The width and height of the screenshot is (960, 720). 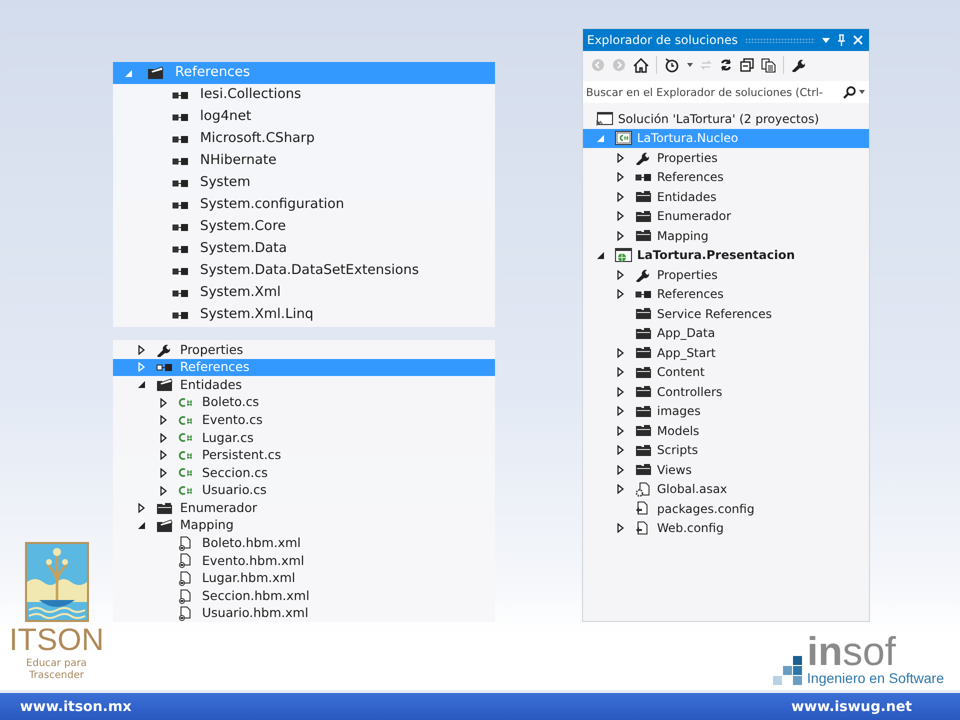 I want to click on refresh-icon, so click(x=726, y=65).